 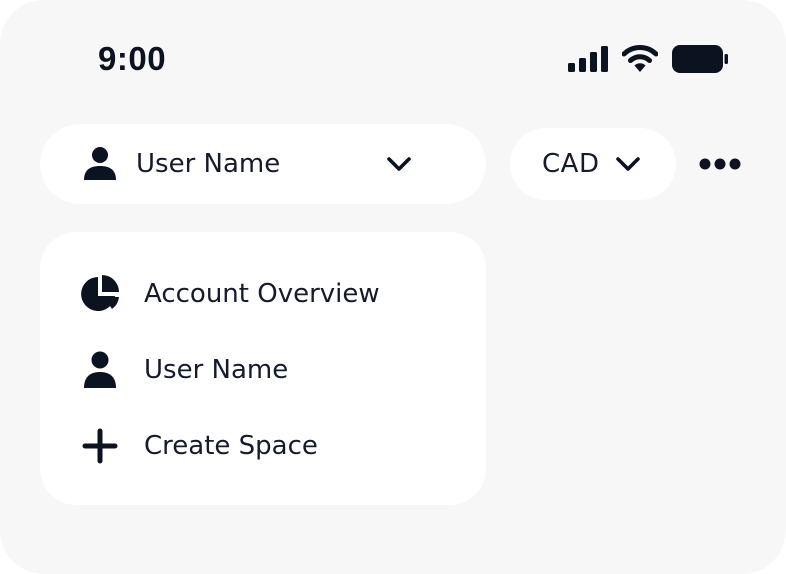 I want to click on more-options-button, so click(x=720, y=164).